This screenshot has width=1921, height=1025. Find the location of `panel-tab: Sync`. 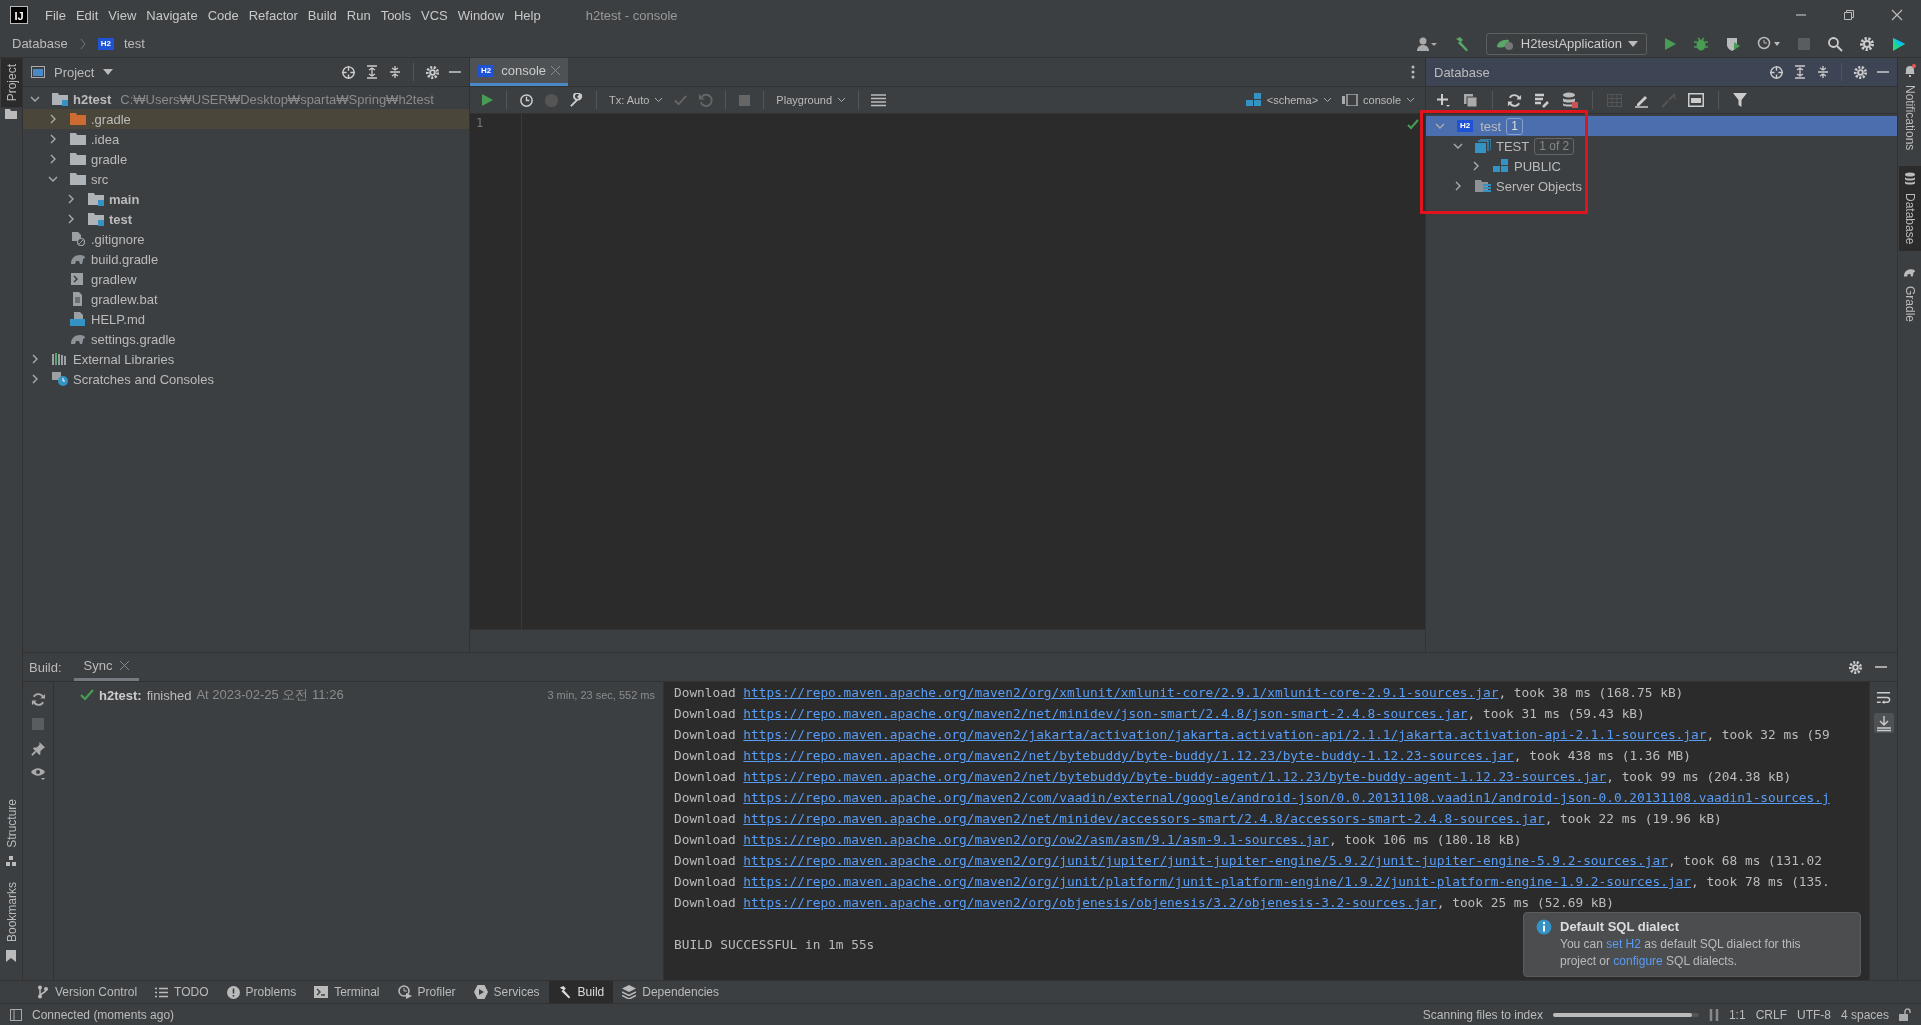

panel-tab: Sync is located at coordinates (106, 667).